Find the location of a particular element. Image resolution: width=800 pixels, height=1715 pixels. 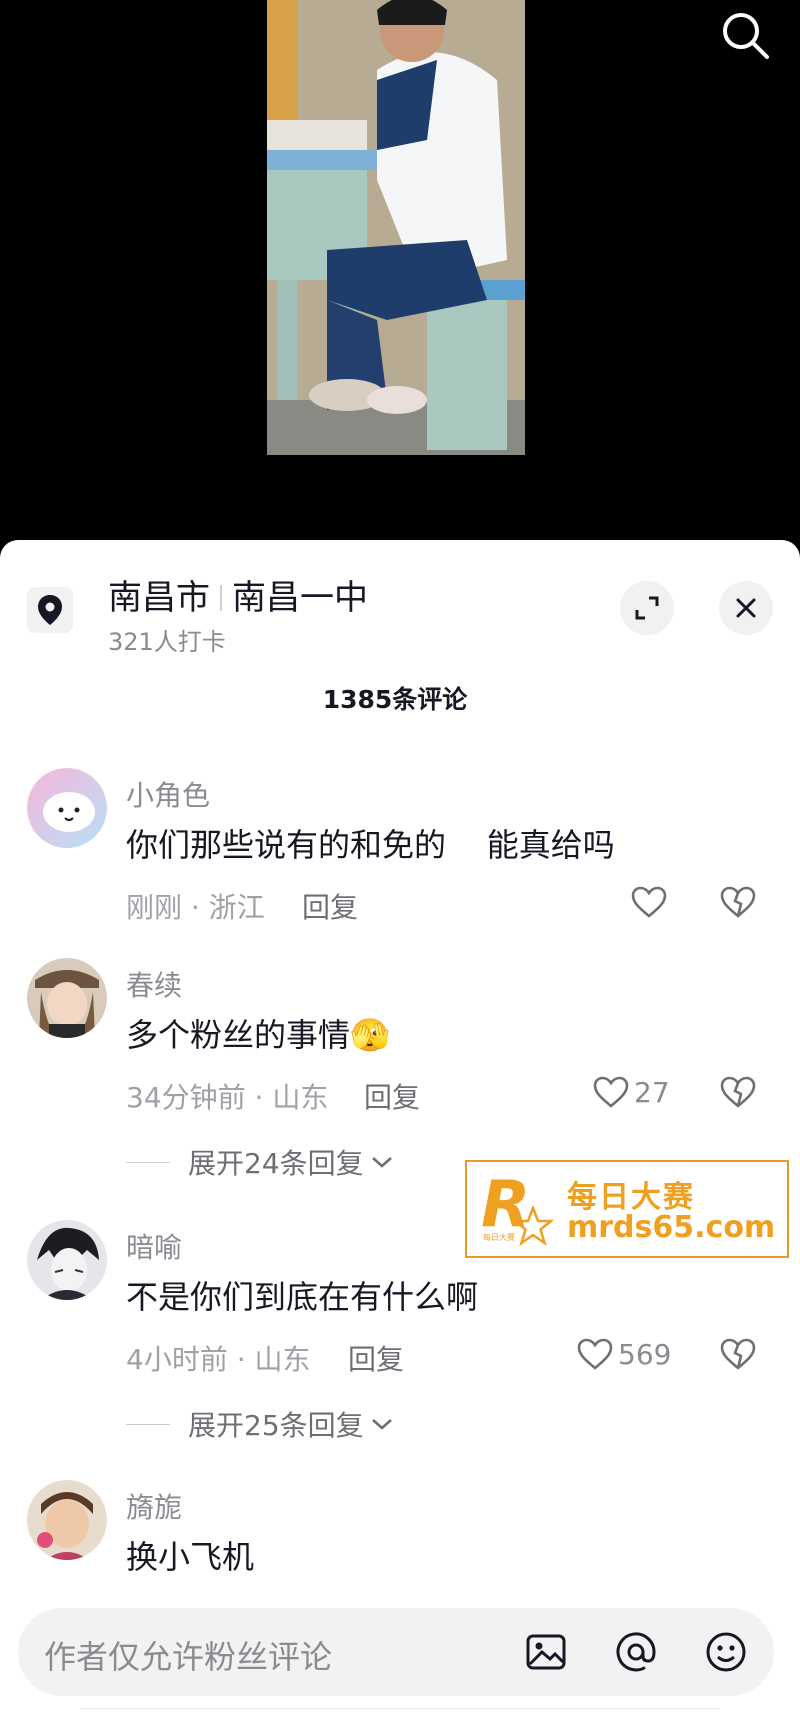

comment-input-bar: 作者仅允许粉丝评论 is located at coordinates (396, 1652).